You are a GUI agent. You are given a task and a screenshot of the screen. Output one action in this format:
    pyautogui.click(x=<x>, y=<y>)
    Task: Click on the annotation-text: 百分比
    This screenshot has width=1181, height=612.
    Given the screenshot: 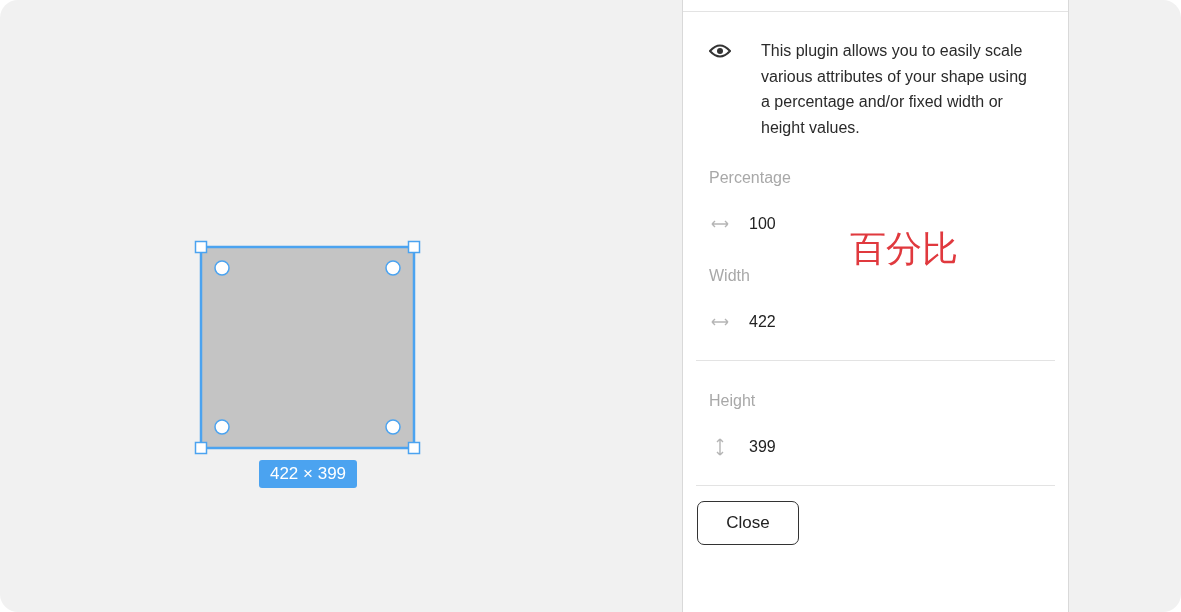 What is the action you would take?
    pyautogui.click(x=904, y=249)
    